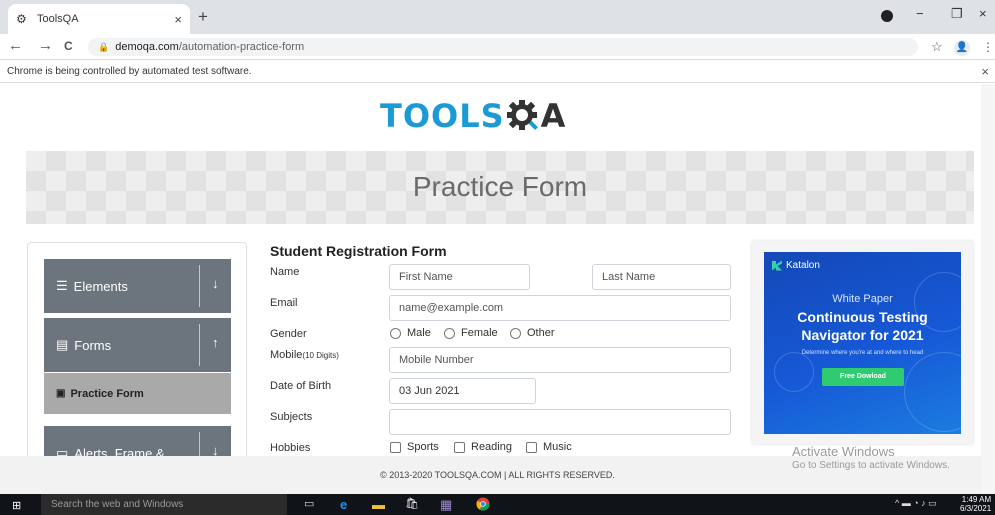 The width and height of the screenshot is (995, 515). Describe the element at coordinates (957, 14) in the screenshot. I see `window-restore-button: ❐` at that location.